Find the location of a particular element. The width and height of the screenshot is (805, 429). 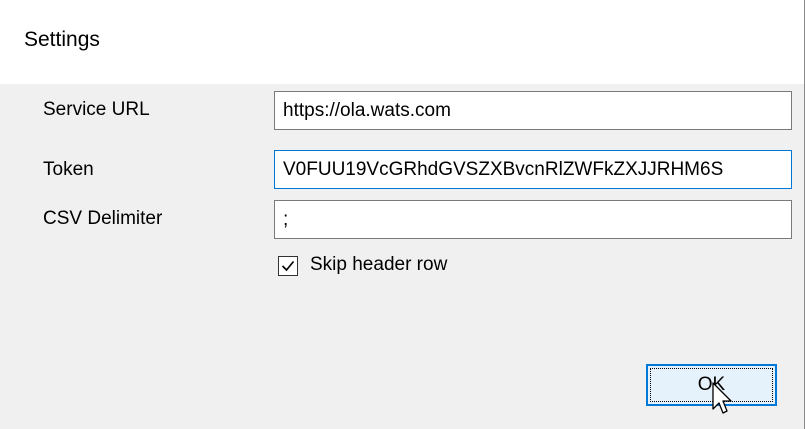

skip-header-checkbox is located at coordinates (288, 266).